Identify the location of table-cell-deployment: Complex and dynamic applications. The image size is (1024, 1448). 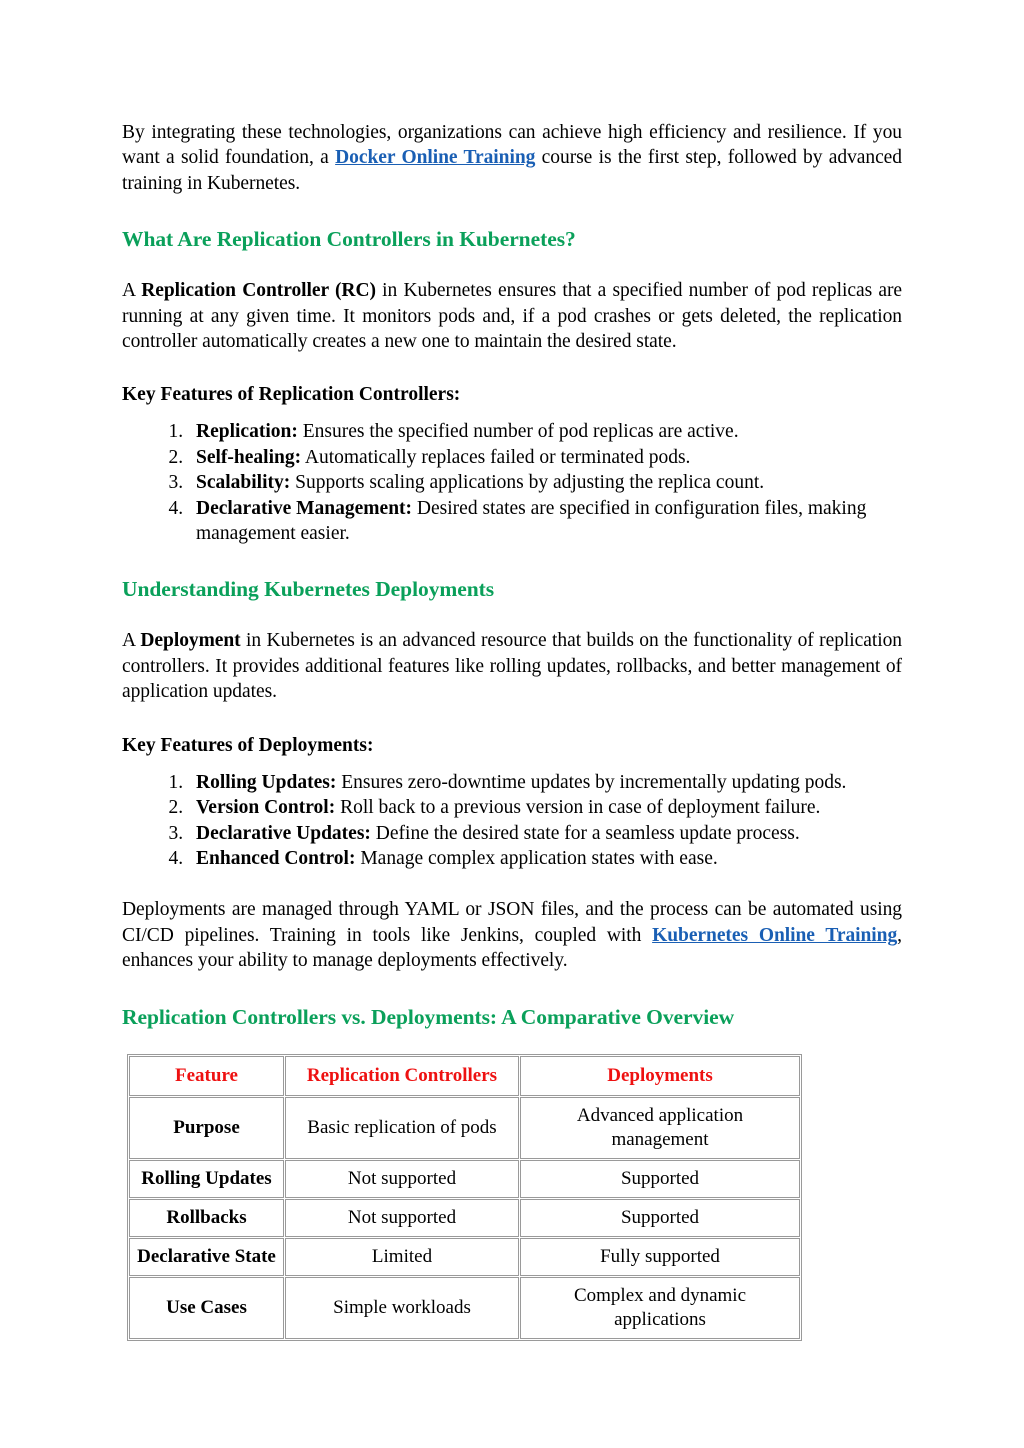
(660, 1307).